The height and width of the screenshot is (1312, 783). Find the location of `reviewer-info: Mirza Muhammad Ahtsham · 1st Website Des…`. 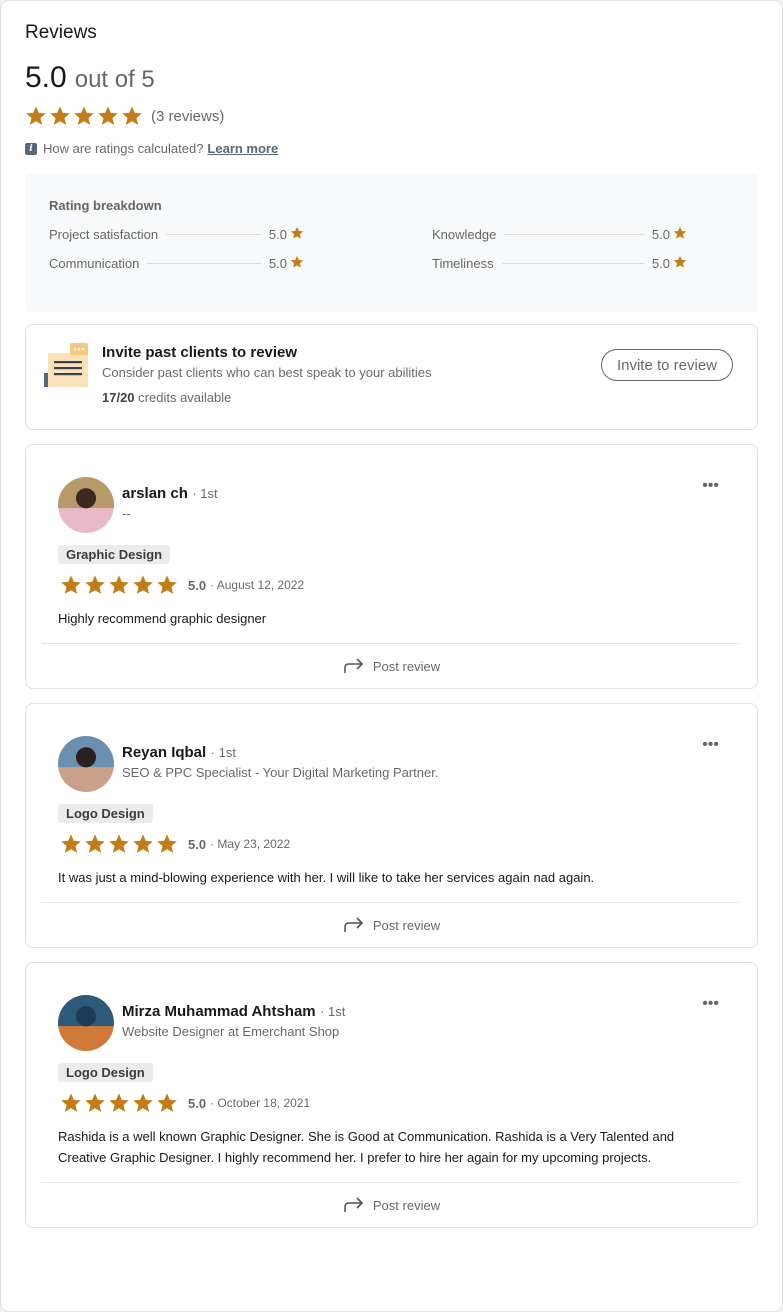

reviewer-info: Mirza Muhammad Ahtsham · 1st Website Des… is located at coordinates (233, 1023).